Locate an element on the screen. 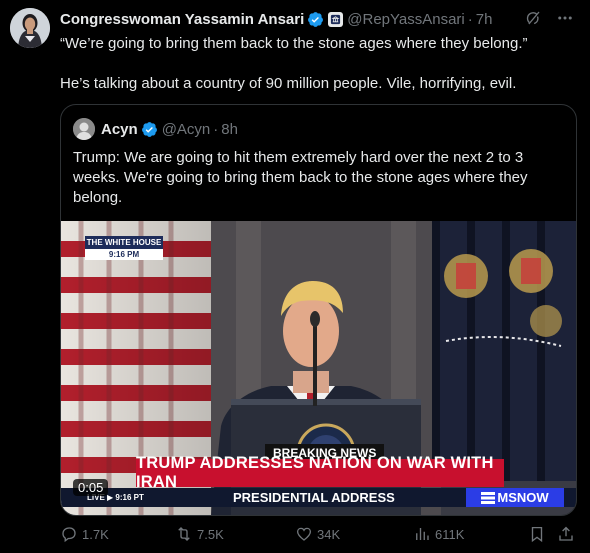  heart-icon is located at coordinates (304, 534).